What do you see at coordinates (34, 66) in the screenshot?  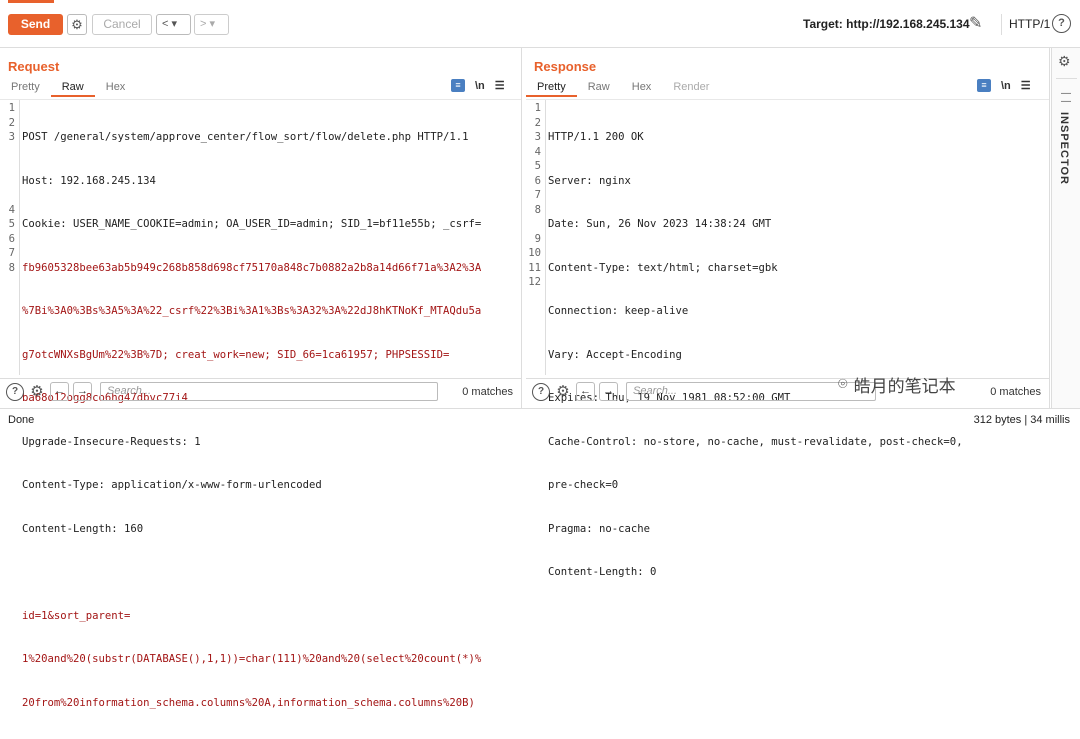 I see `request-title: Request` at bounding box center [34, 66].